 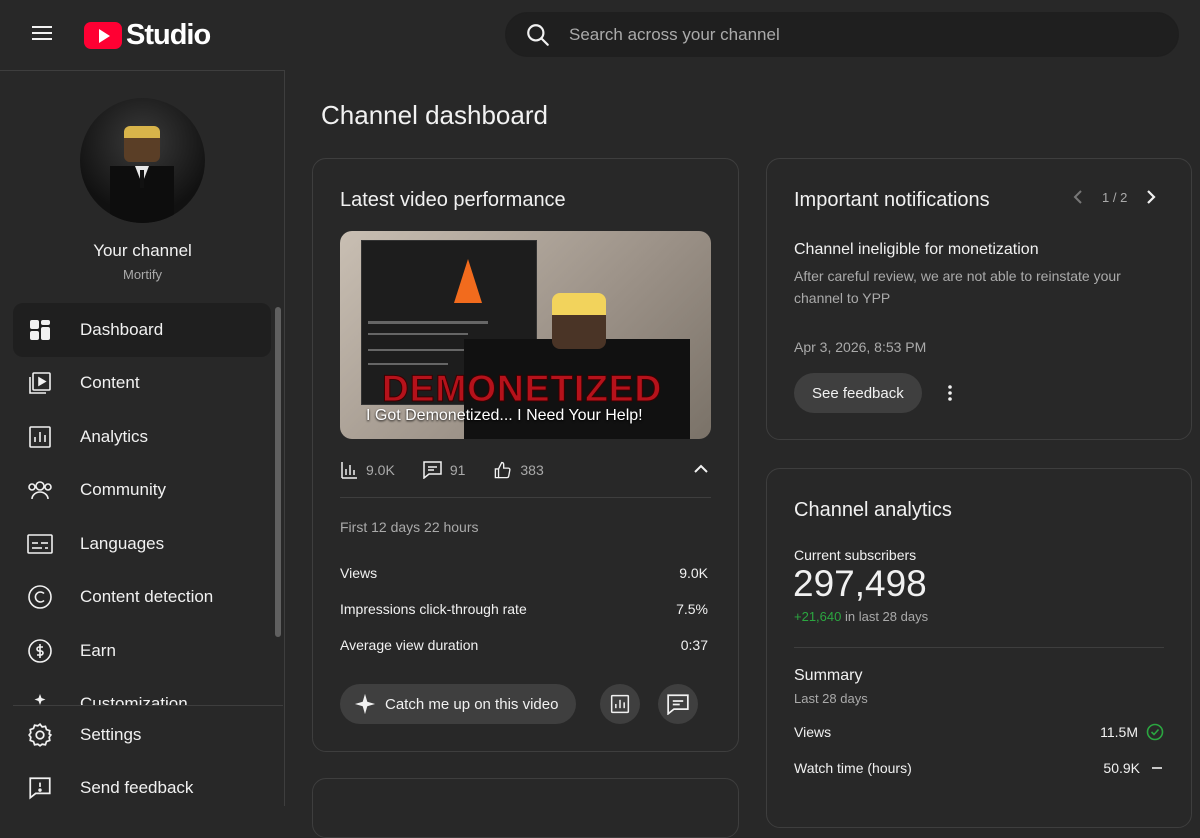 I want to click on catch-me-up-label: Catch me up on this video, so click(x=472, y=704).